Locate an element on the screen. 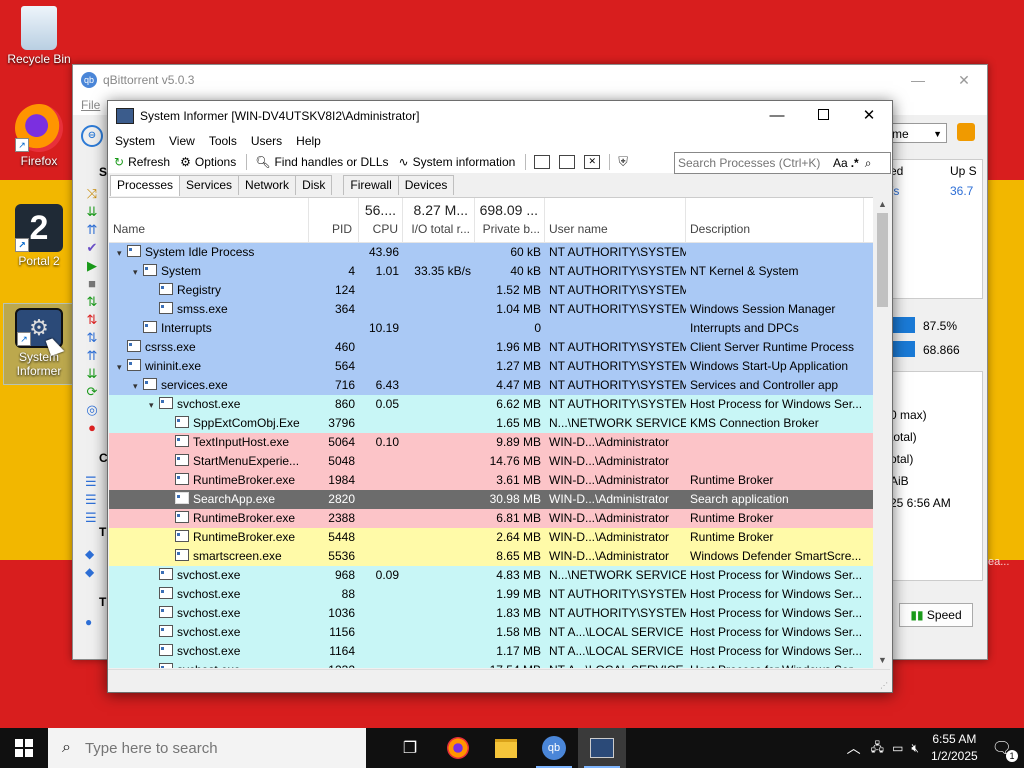  desktop-icon-firefox: ↗ Firefox is located at coordinates (39, 136).